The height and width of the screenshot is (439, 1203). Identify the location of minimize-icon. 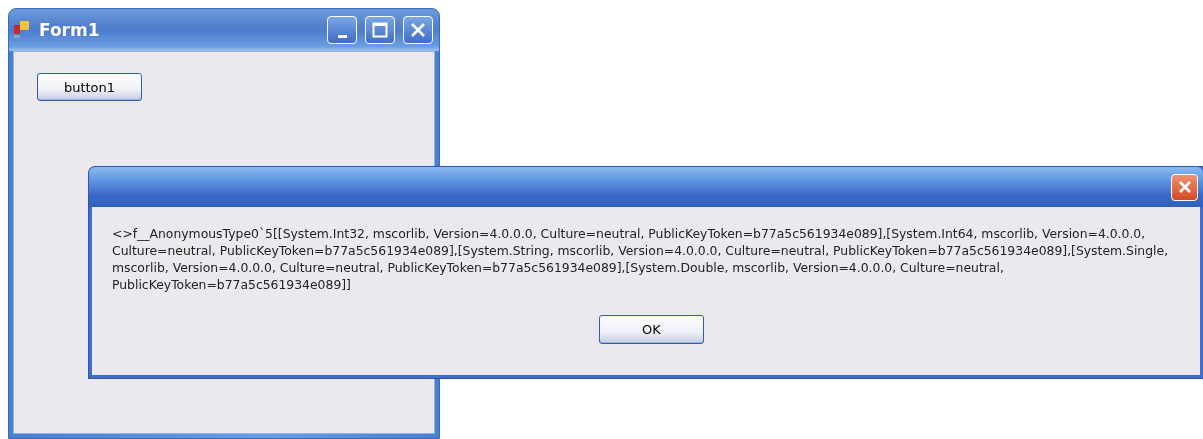
(342, 36).